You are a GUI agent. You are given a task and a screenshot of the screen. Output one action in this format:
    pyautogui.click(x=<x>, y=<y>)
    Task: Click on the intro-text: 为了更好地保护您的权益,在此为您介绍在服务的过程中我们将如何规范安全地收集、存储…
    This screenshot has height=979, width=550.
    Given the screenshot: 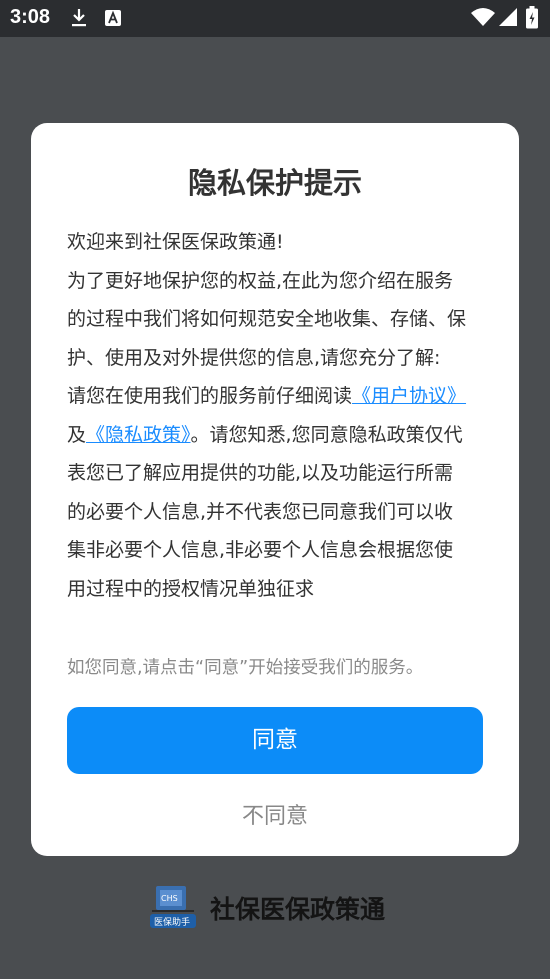 What is the action you would take?
    pyautogui.click(x=267, y=319)
    